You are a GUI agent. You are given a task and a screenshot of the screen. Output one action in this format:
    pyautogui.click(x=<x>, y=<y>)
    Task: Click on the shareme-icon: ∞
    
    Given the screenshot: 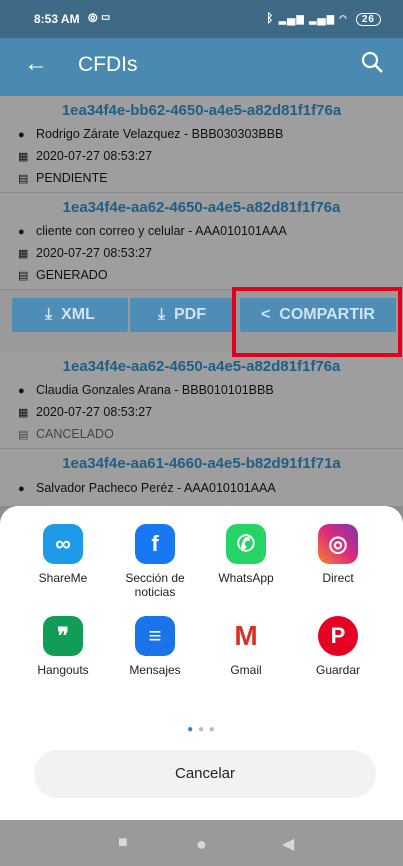 What is the action you would take?
    pyautogui.click(x=63, y=544)
    